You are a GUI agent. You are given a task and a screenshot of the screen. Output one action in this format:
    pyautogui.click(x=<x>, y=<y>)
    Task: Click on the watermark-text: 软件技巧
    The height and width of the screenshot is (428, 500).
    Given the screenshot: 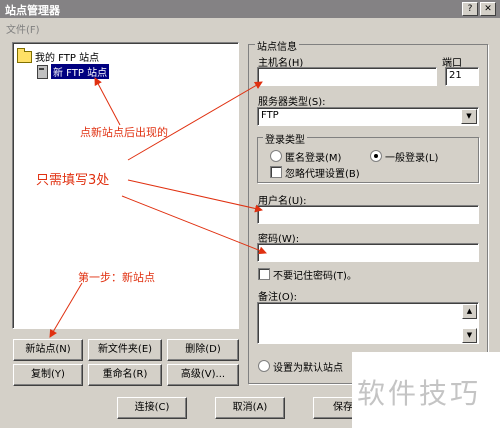 What is the action you would take?
    pyautogui.click(x=419, y=393)
    